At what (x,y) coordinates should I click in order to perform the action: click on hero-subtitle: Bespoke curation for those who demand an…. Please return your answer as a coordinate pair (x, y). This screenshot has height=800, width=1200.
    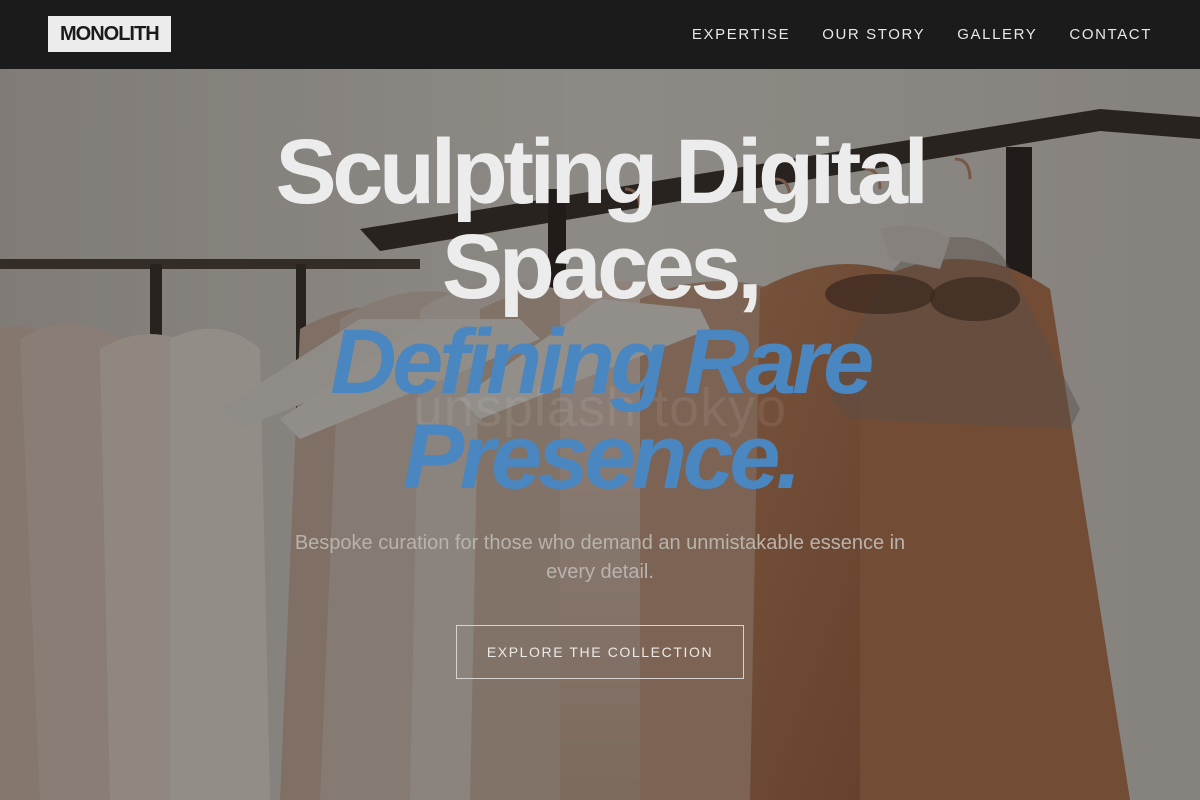
    Looking at the image, I should click on (600, 557).